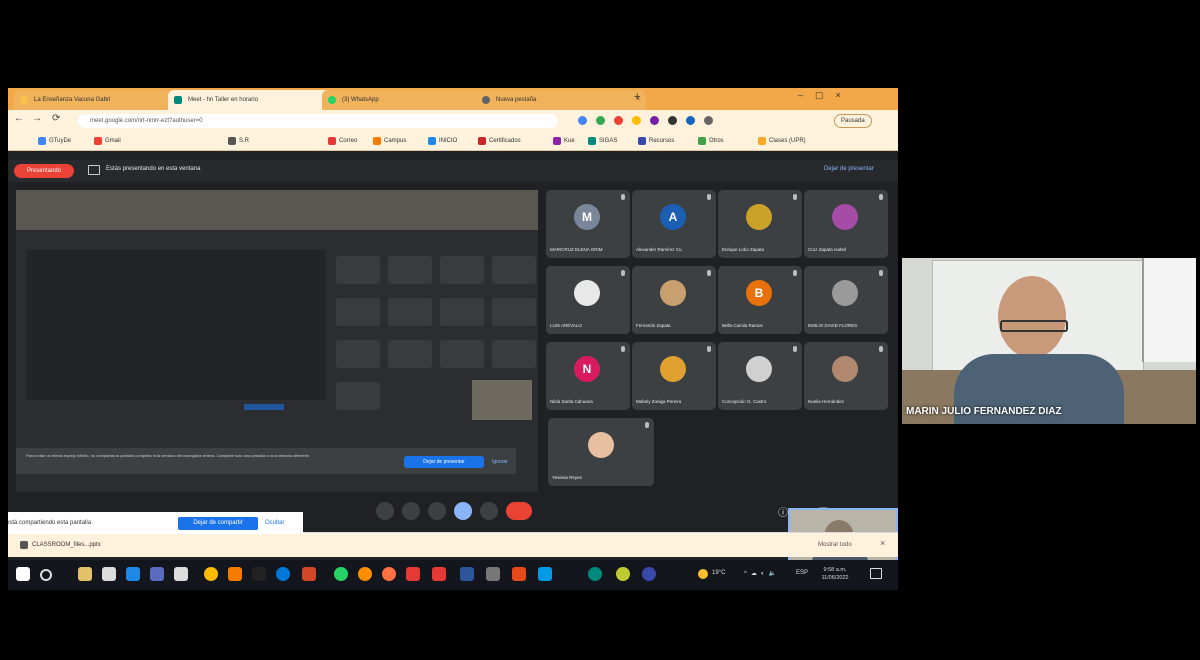 This screenshot has width=1200, height=660. What do you see at coordinates (85, 574) in the screenshot?
I see `file-explorer-icon` at bounding box center [85, 574].